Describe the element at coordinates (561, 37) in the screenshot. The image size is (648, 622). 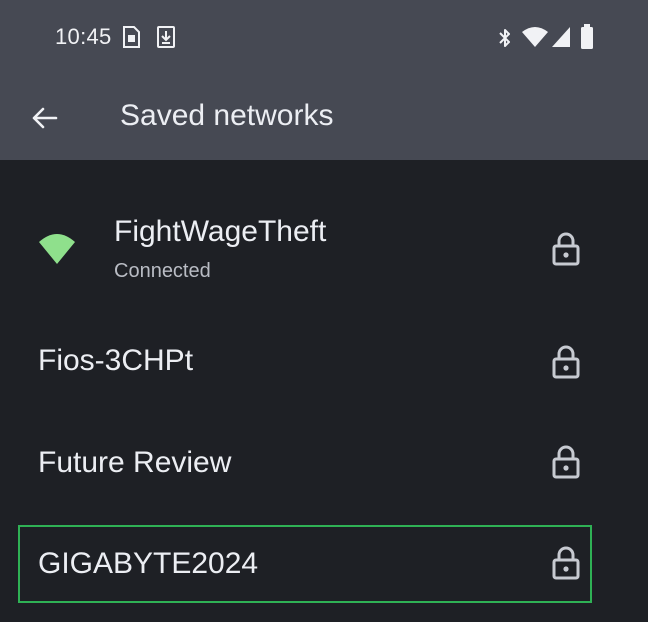
I see `cell-signal-icon` at that location.